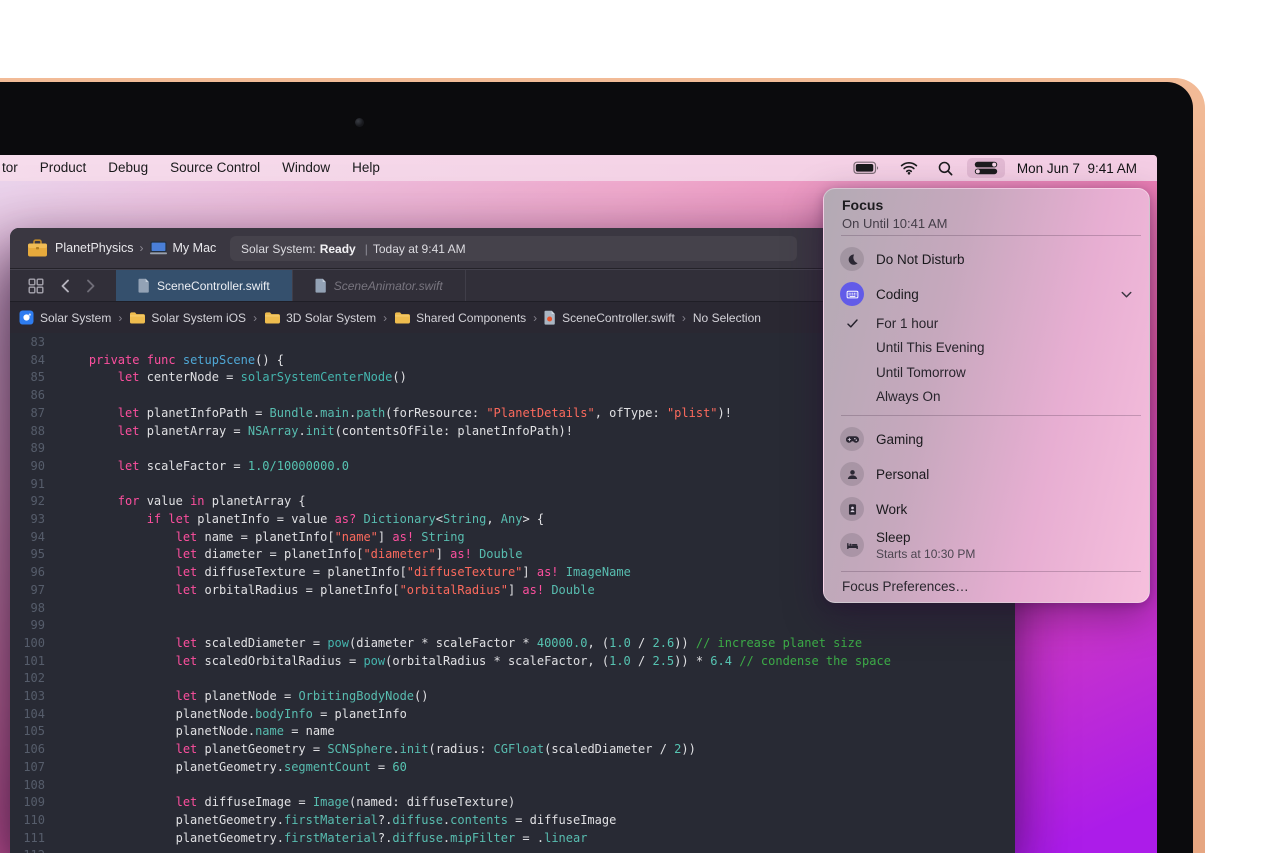  Describe the element at coordinates (986, 474) in the screenshot. I see `focus-mode-personal: Personal` at that location.